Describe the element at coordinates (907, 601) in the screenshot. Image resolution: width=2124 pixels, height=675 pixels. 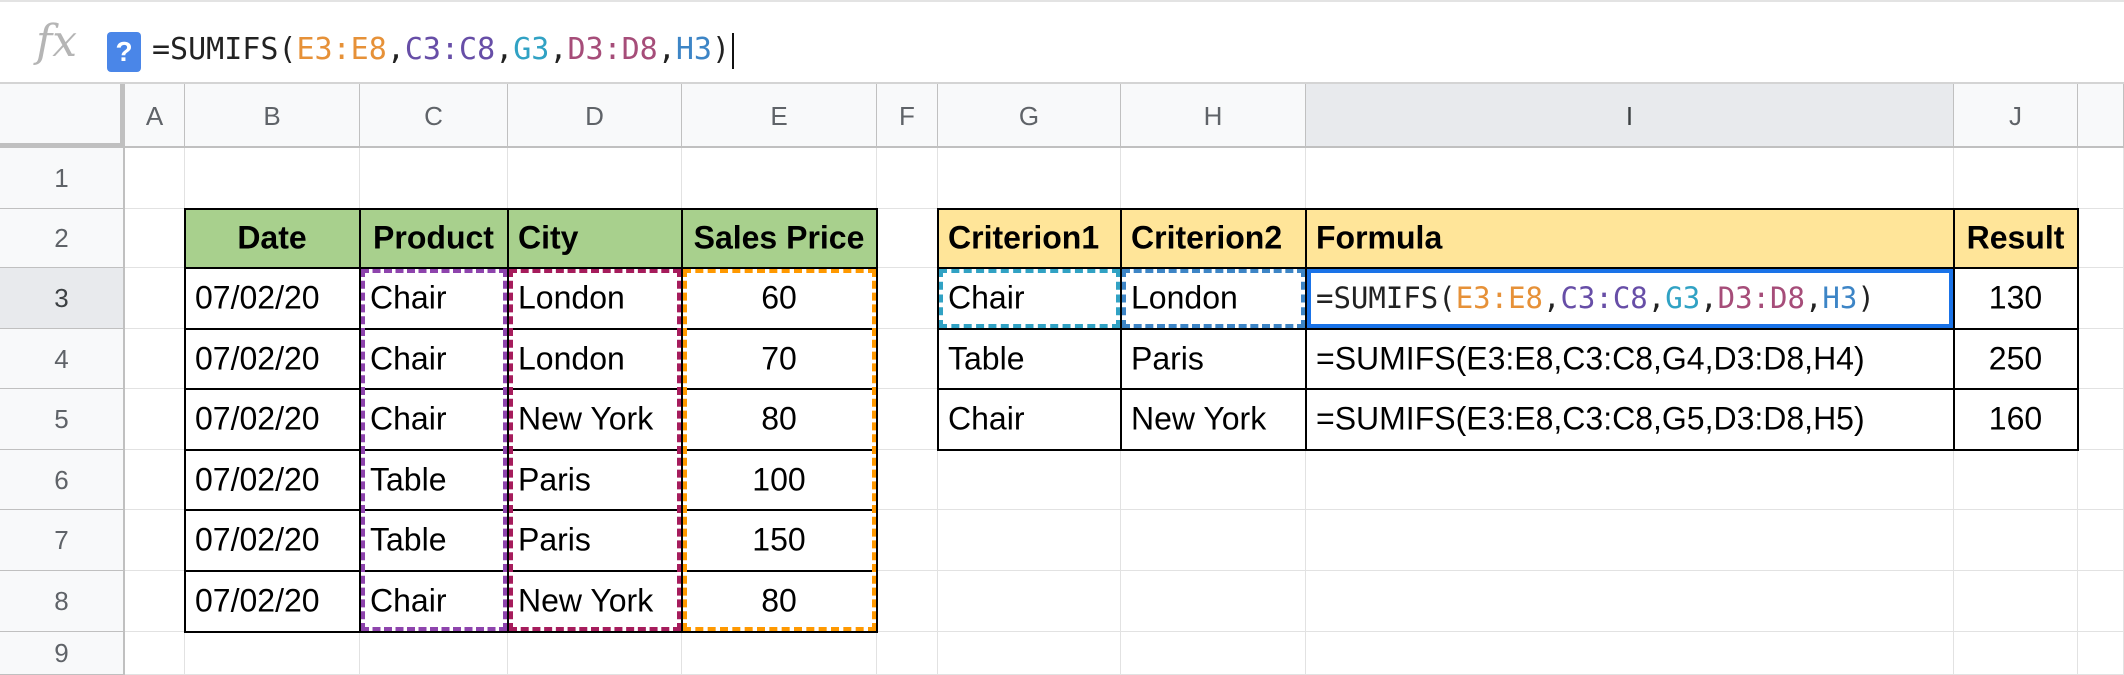
I see `cell-f8` at that location.